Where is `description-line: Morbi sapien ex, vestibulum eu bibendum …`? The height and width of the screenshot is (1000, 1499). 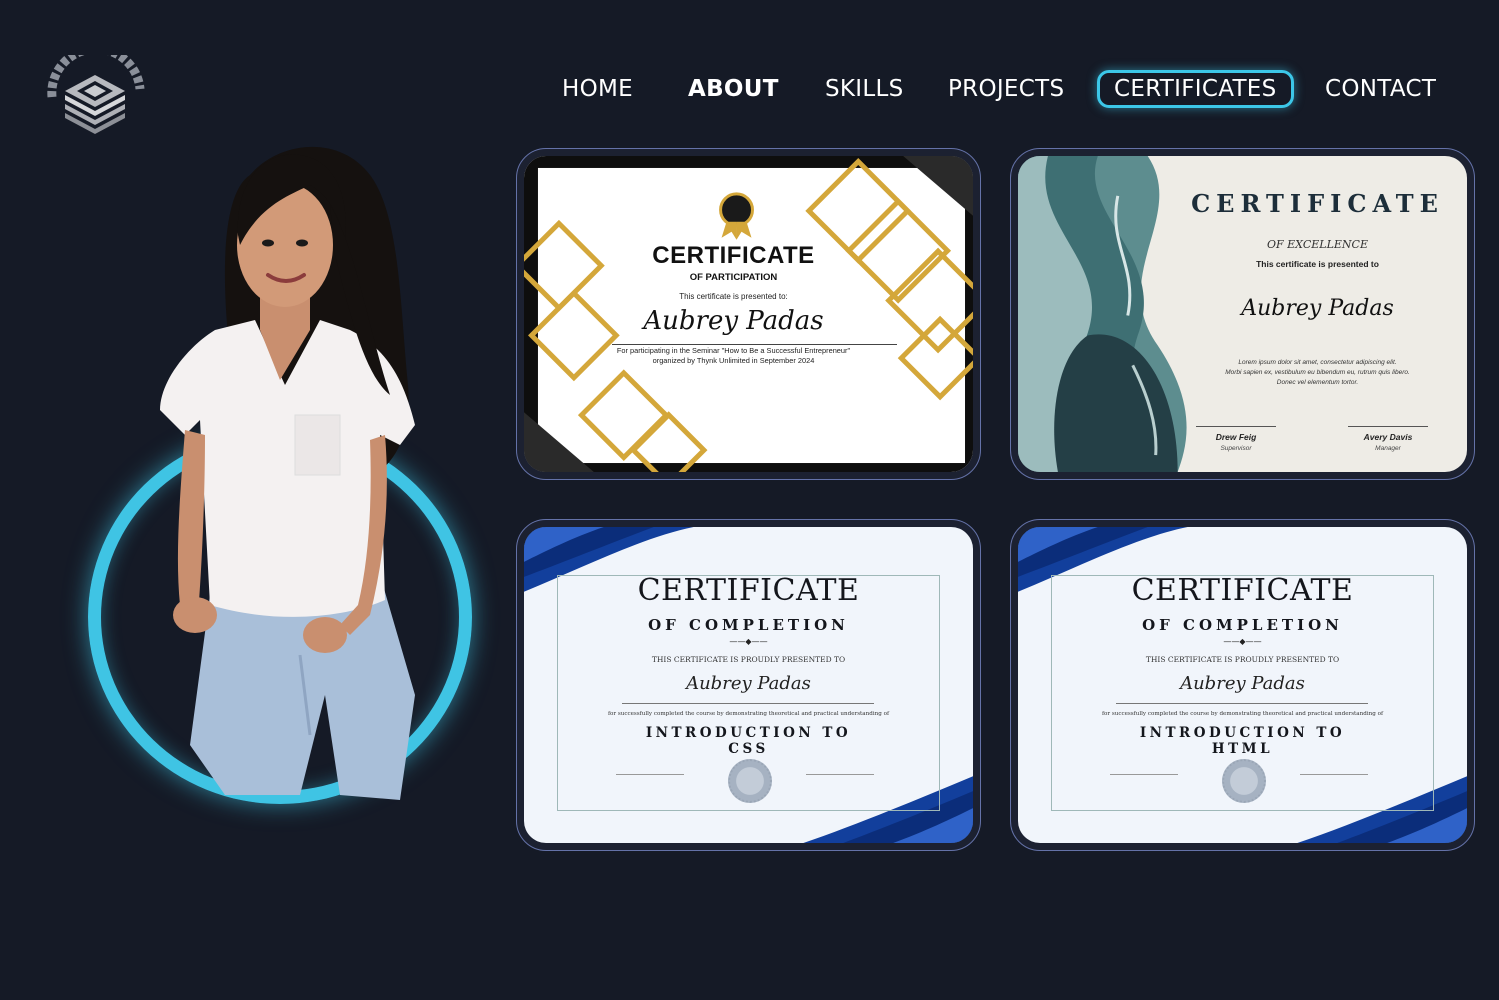
description-line: Morbi sapien ex, vestibulum eu bibendum … is located at coordinates (1317, 372).